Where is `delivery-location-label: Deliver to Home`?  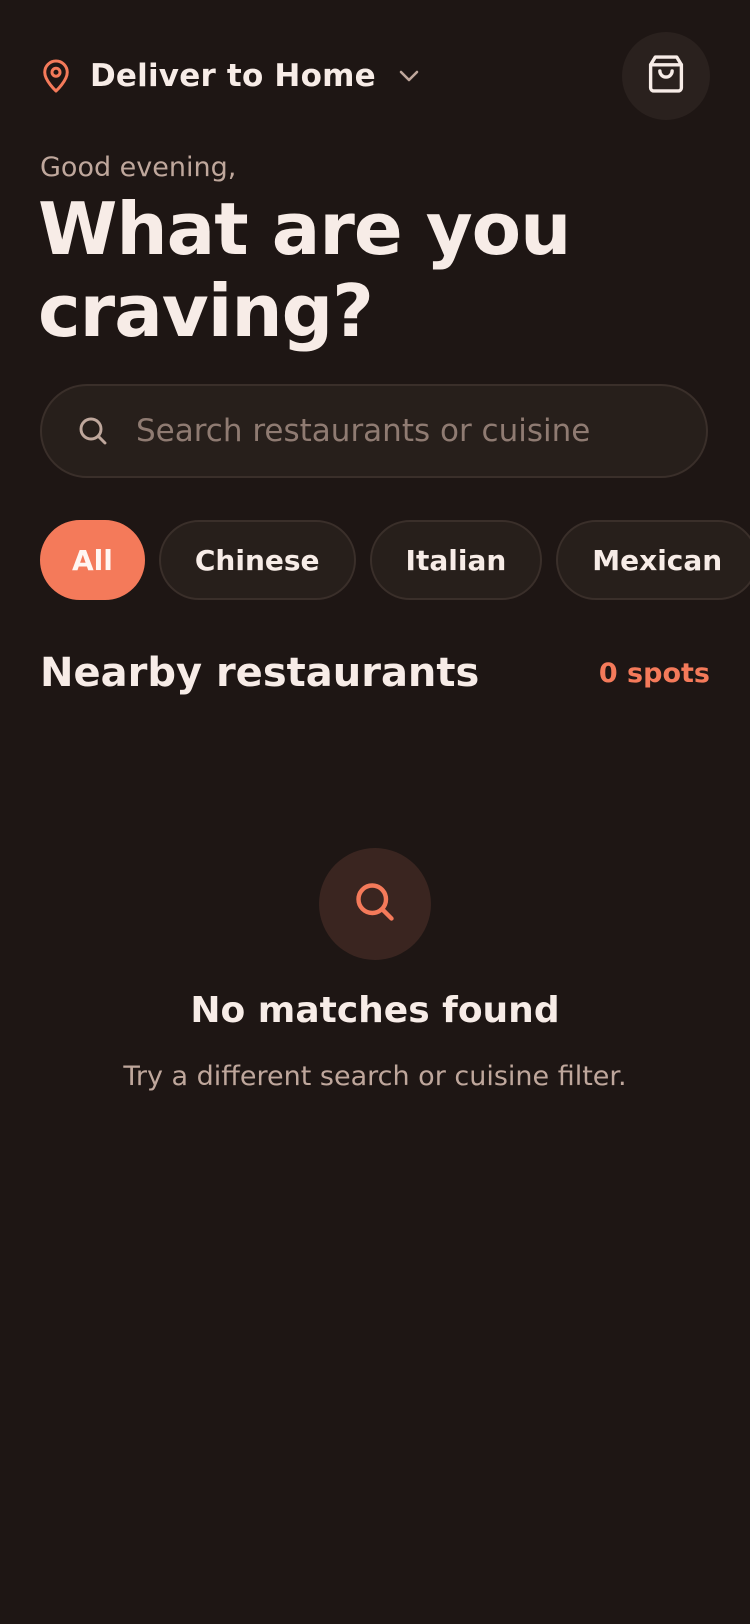
delivery-location-label: Deliver to Home is located at coordinates (233, 76).